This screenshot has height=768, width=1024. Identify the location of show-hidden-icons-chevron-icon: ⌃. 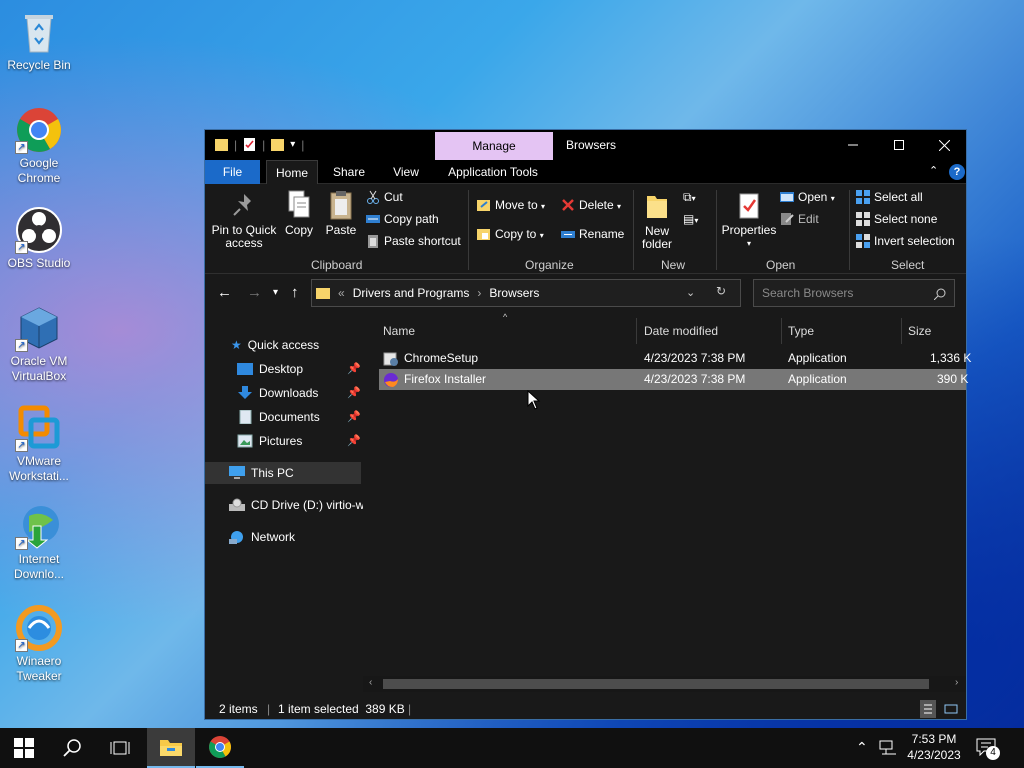
(862, 747).